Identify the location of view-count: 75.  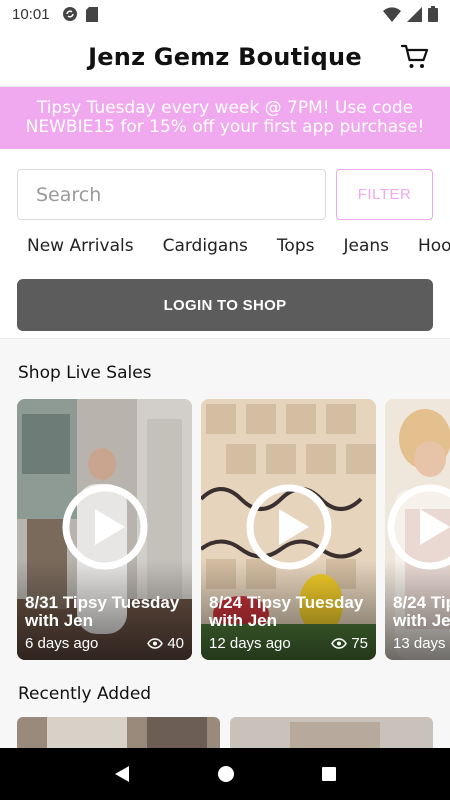
(349, 643).